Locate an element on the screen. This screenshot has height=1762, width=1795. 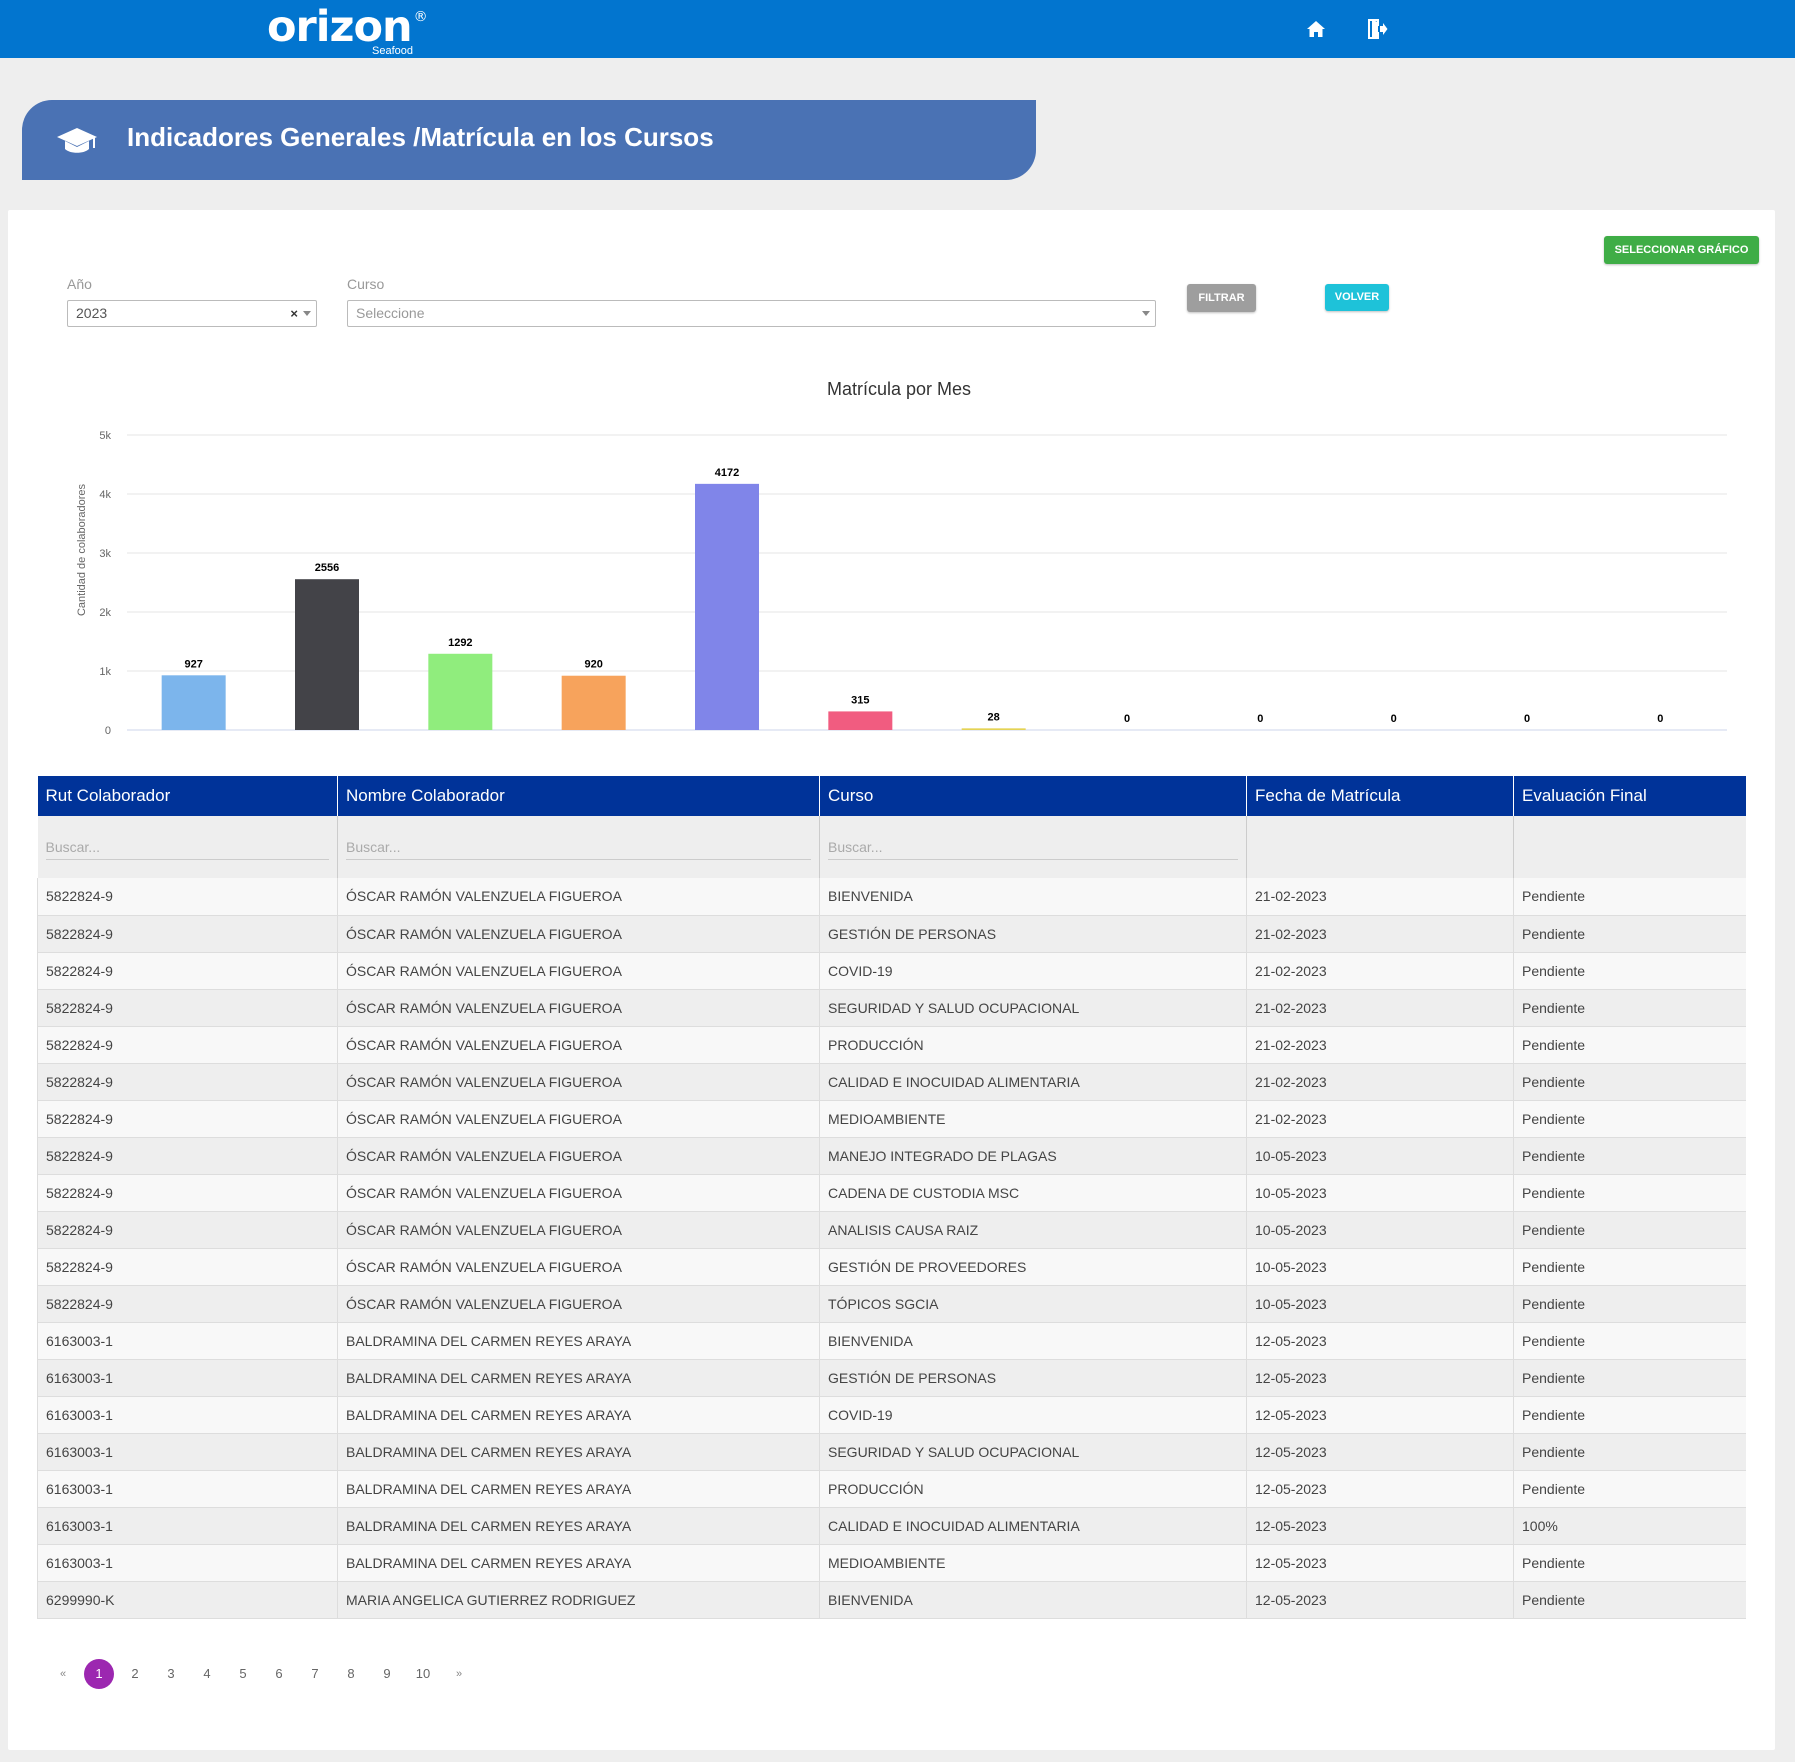
y-tick-label: 5k is located at coordinates (105, 436).